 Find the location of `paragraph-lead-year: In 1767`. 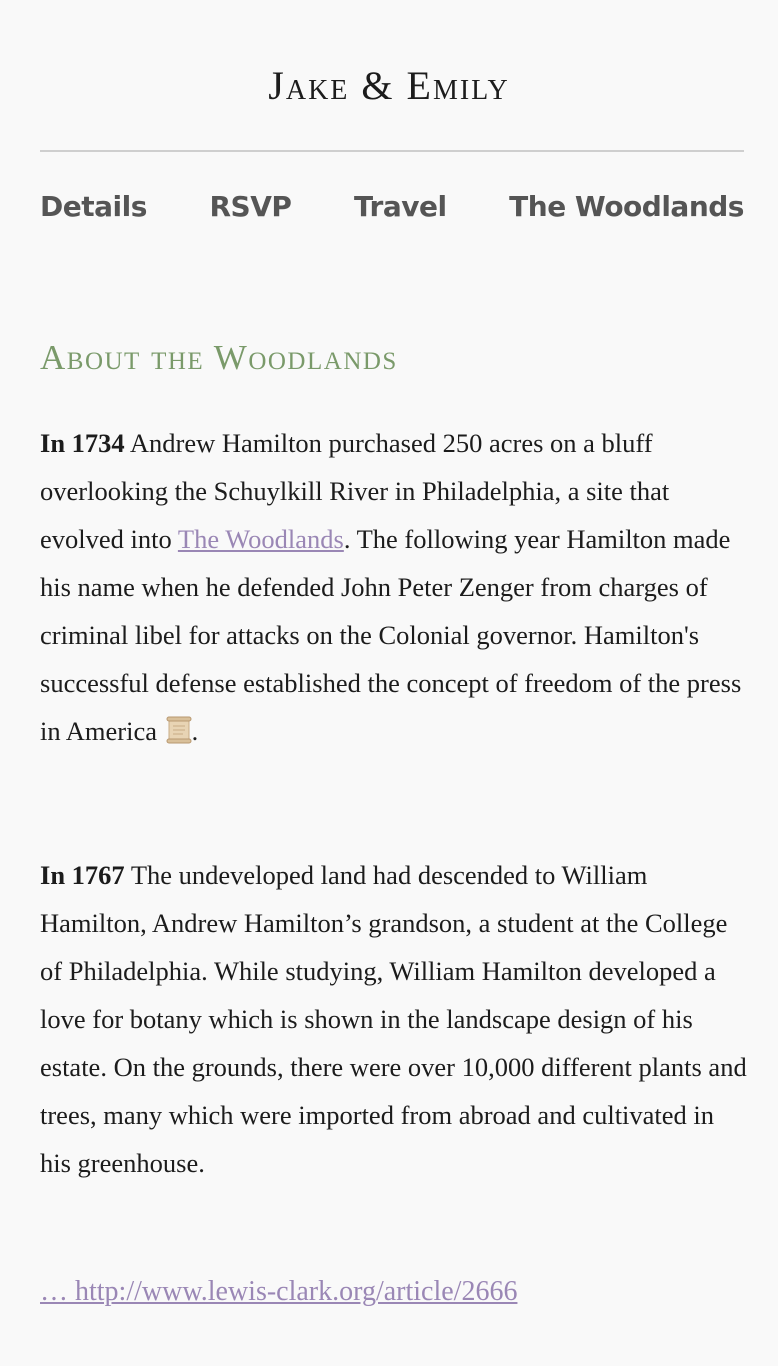

paragraph-lead-year: In 1767 is located at coordinates (82, 875).